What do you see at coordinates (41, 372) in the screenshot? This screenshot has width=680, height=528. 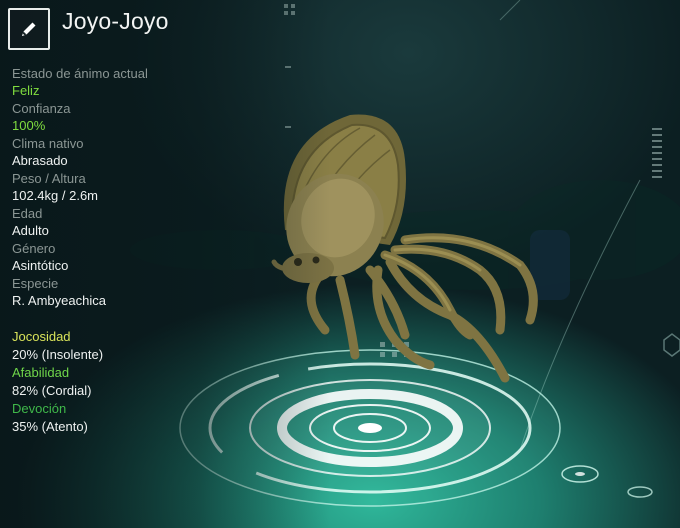 I see `trait-label: Afabilidad` at bounding box center [41, 372].